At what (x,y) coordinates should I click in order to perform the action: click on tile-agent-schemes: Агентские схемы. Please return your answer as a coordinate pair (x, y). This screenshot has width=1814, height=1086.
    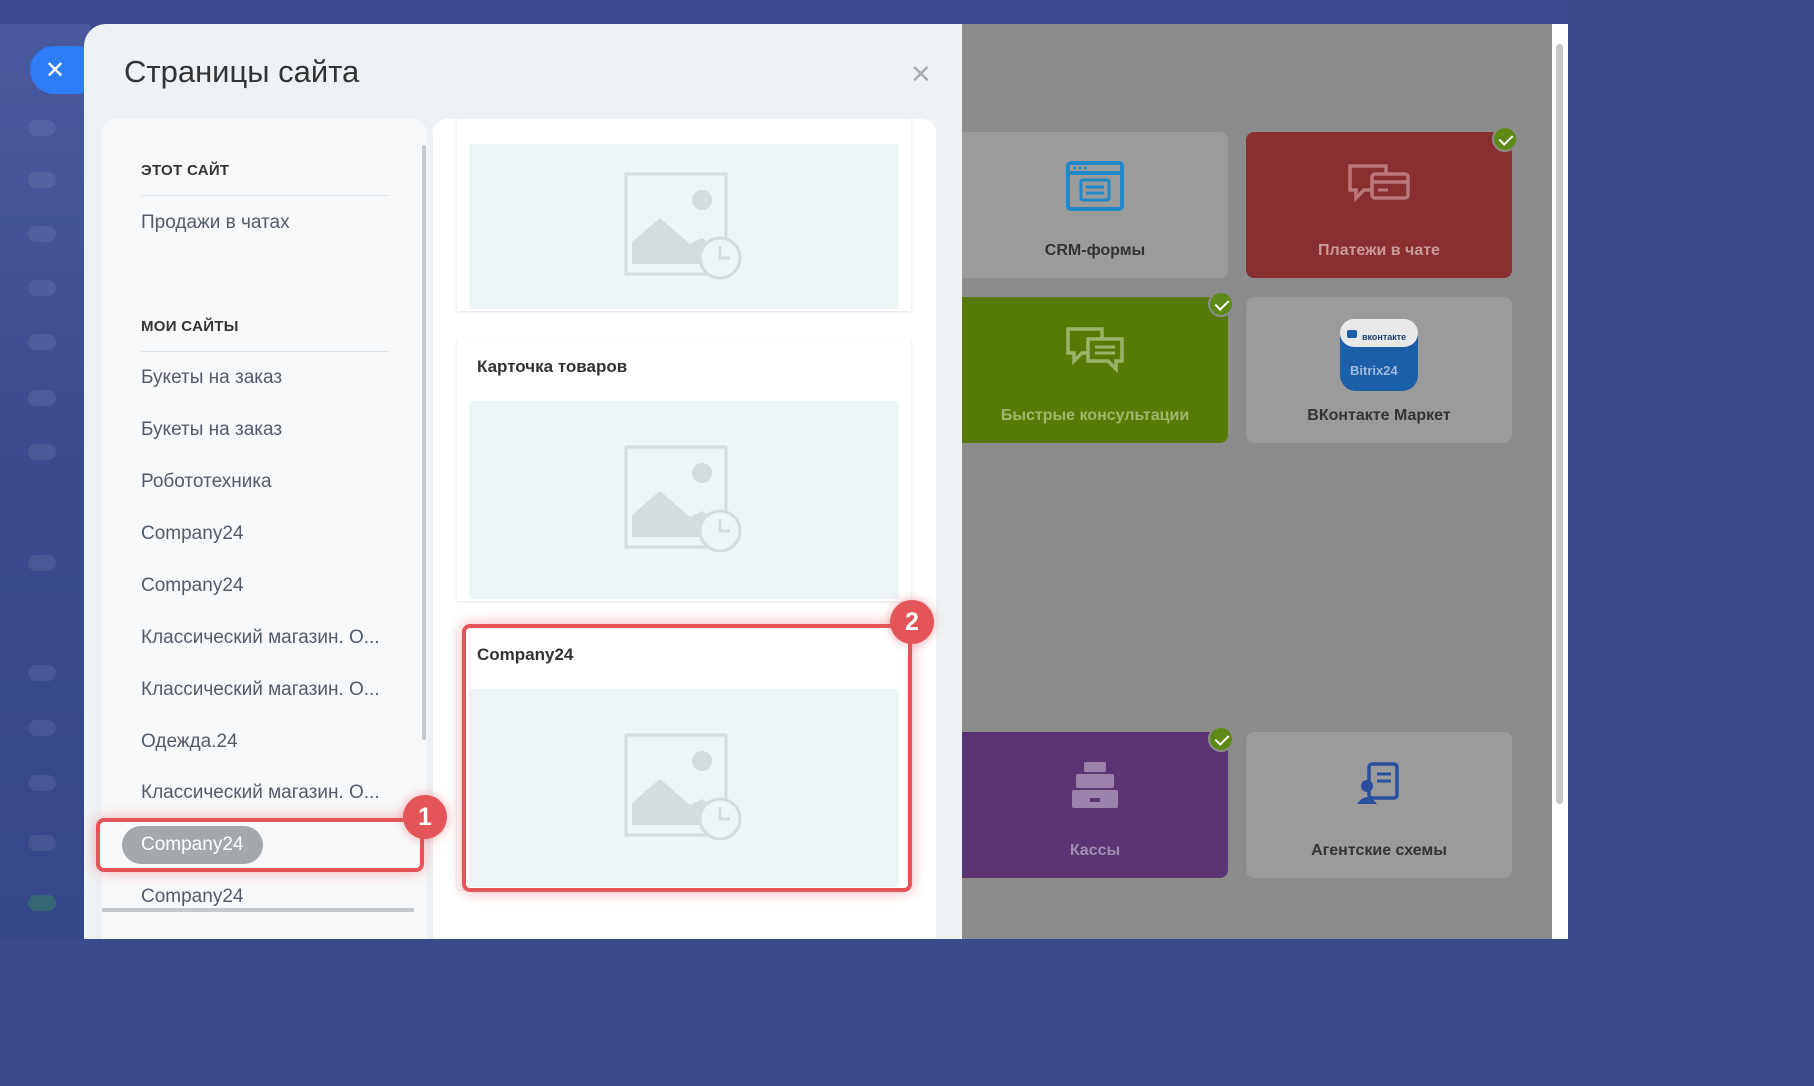
    Looking at the image, I should click on (1379, 805).